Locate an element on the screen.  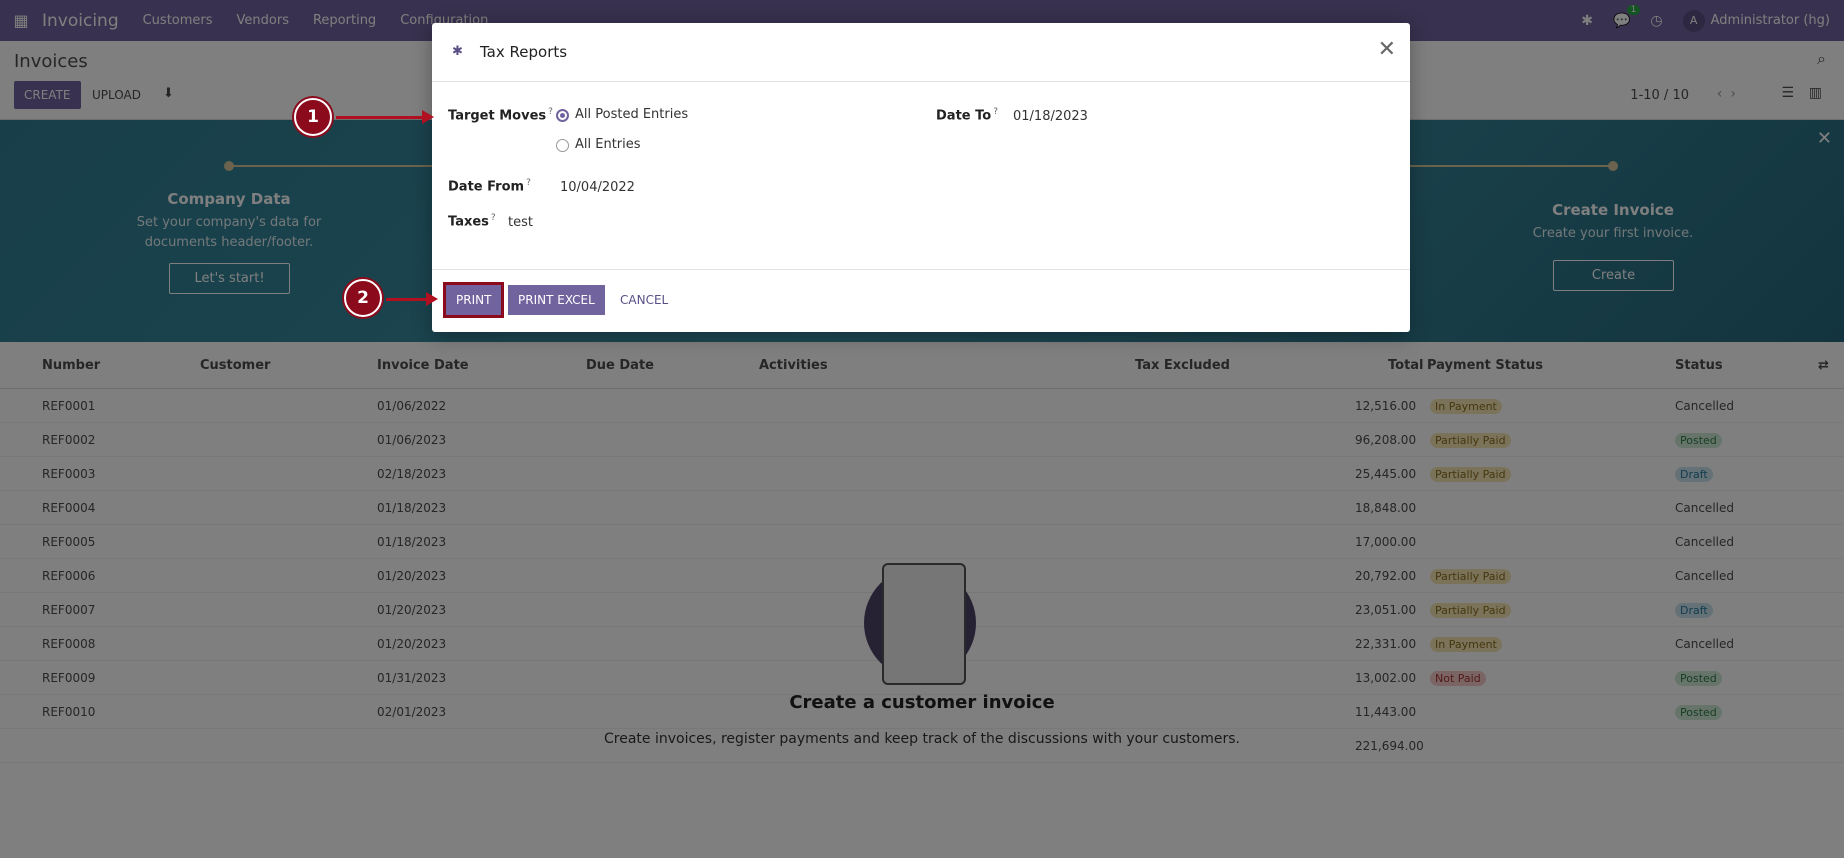
close-icon: ✕ is located at coordinates (1387, 49).